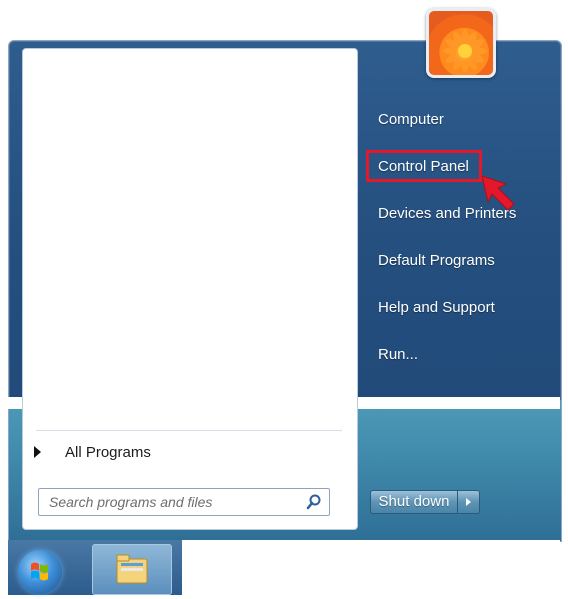  I want to click on computer-item: Computer, so click(411, 119).